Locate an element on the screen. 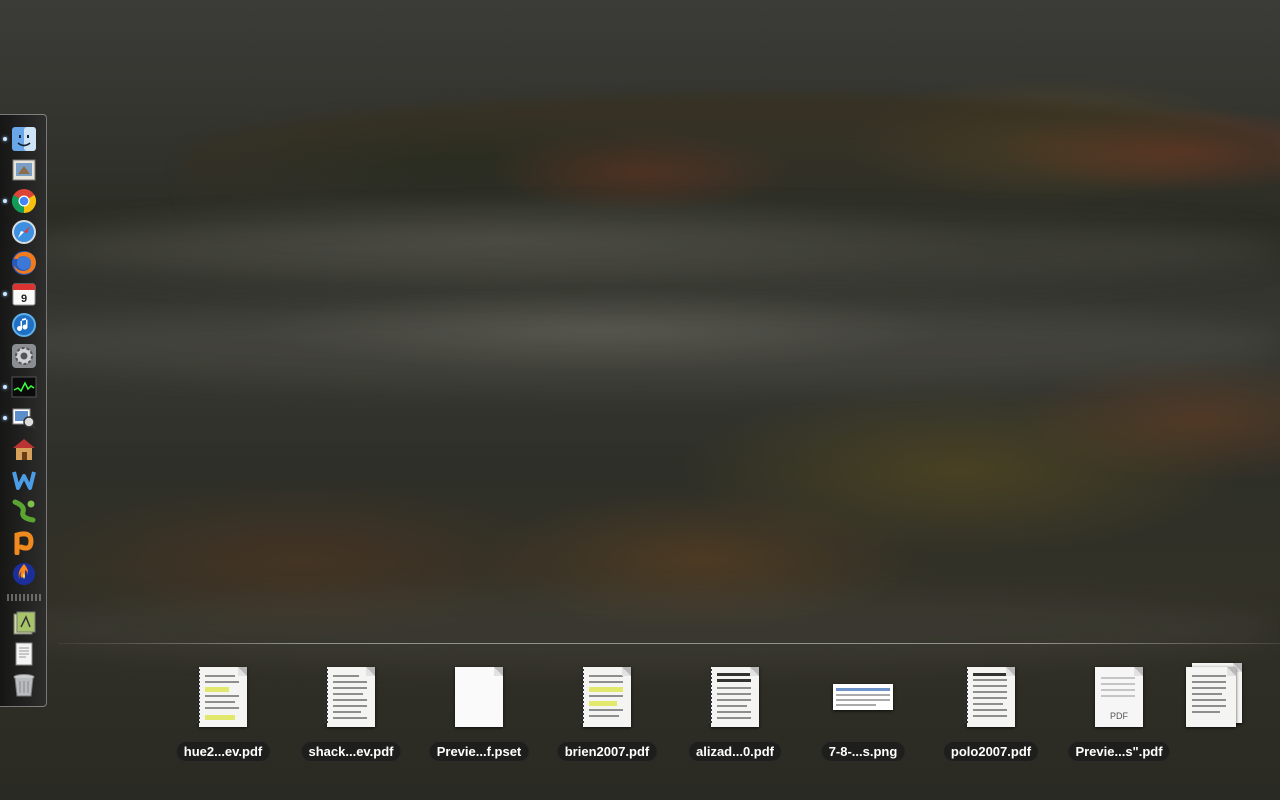 The image size is (1280, 800). dock-item-w-app is located at coordinates (24, 480).